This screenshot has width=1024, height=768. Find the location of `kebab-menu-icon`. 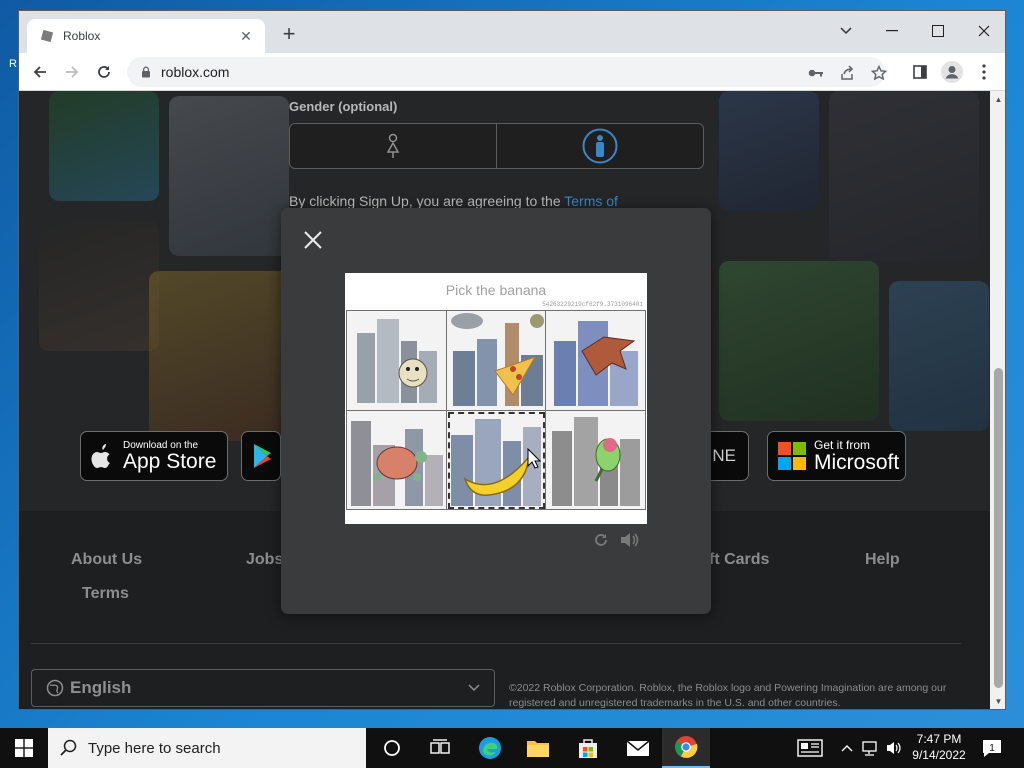

kebab-menu-icon is located at coordinates (984, 72).